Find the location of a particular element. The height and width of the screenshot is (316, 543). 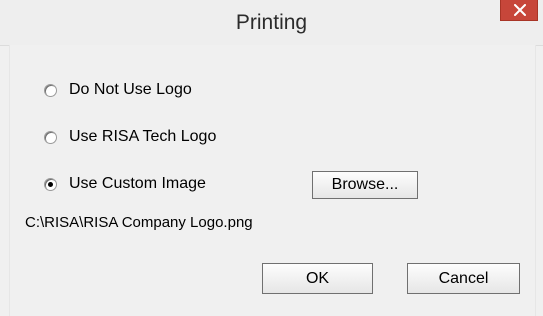

radio-selected-dot is located at coordinates (50, 184).